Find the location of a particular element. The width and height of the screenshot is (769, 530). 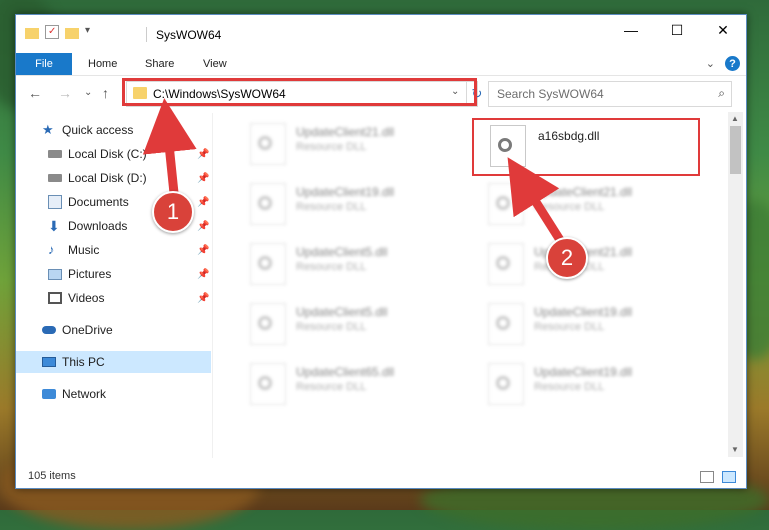

properties-icon: ✓ is located at coordinates (52, 32).